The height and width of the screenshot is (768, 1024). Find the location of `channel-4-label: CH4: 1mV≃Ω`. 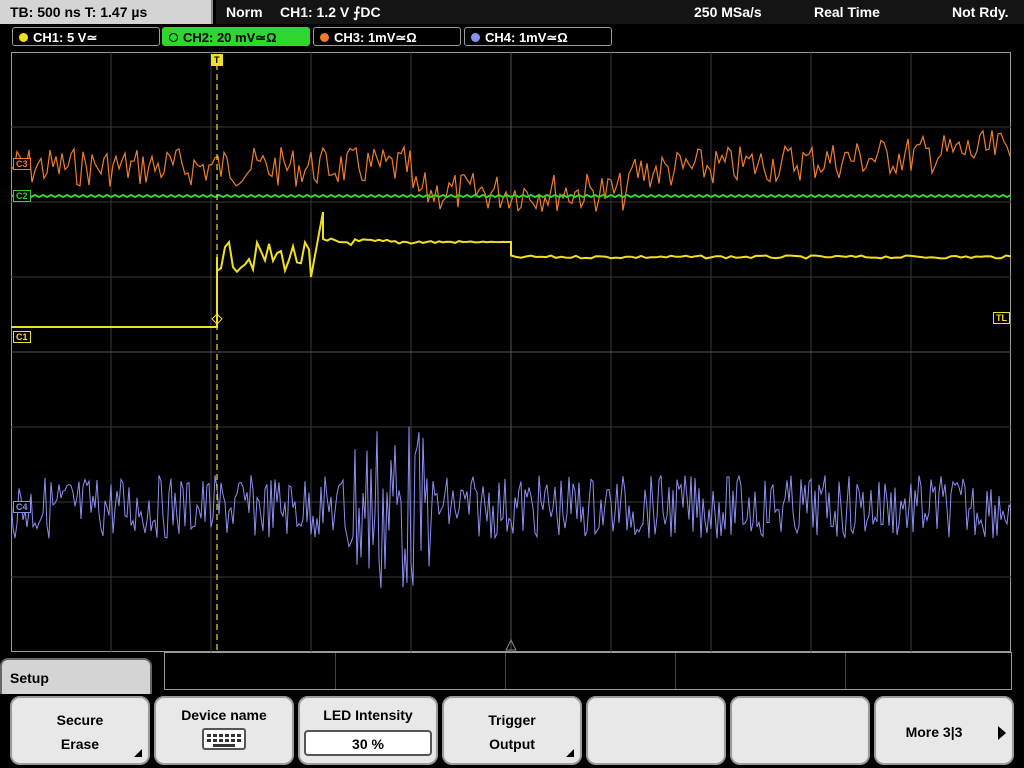

channel-4-label: CH4: 1mV≃Ω is located at coordinates (526, 37).